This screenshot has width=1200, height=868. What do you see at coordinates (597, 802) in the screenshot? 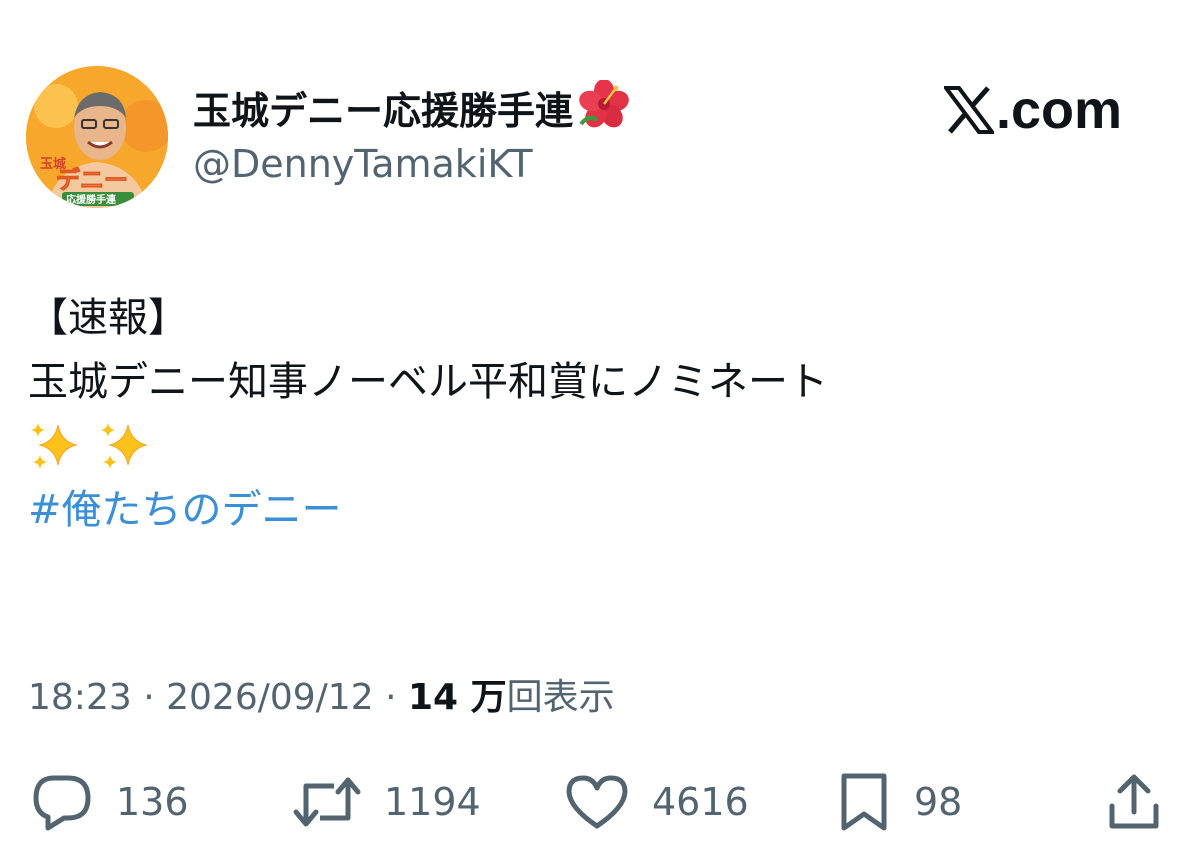
I see `heart-icon` at bounding box center [597, 802].